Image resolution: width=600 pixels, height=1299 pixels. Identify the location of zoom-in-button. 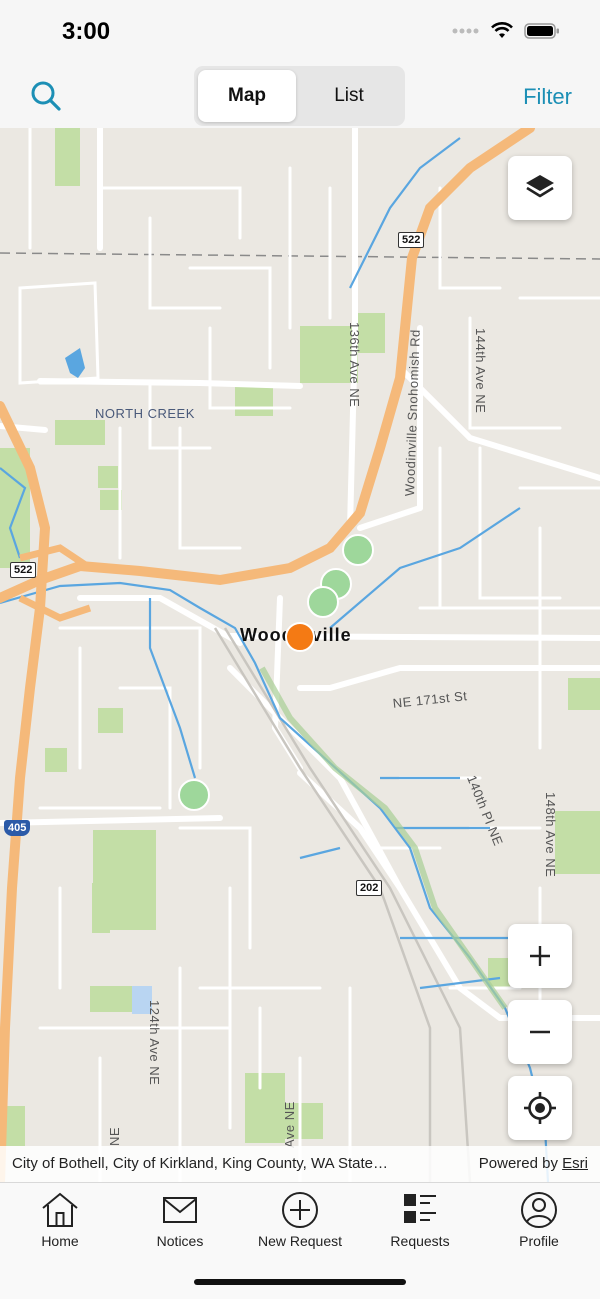
(540, 956).